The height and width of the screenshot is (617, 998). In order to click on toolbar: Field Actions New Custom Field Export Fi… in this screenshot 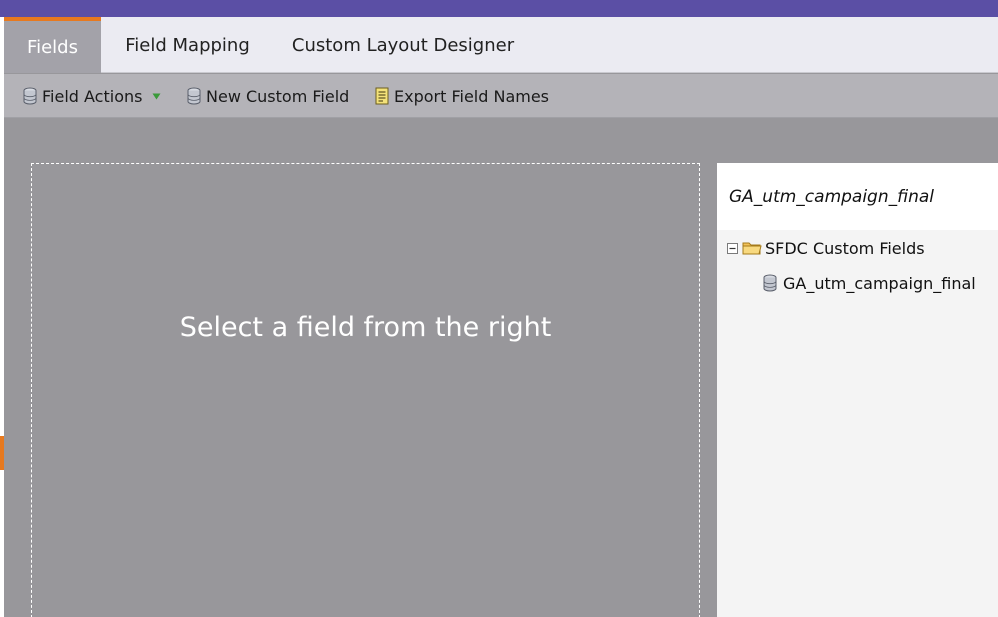, I will do `click(501, 96)`.